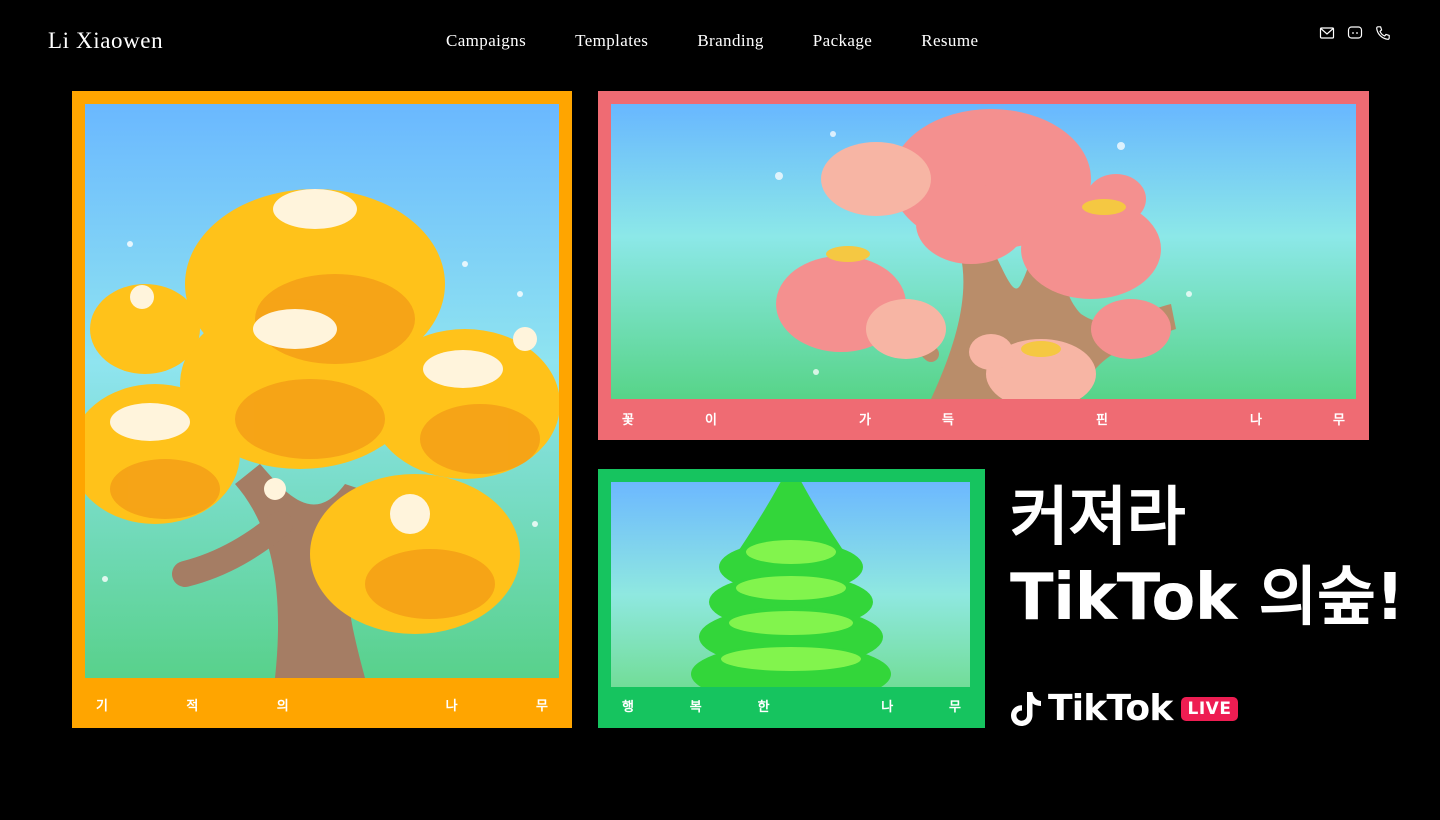  Describe the element at coordinates (1209, 708) in the screenshot. I see `live-badge: LIVE` at that location.